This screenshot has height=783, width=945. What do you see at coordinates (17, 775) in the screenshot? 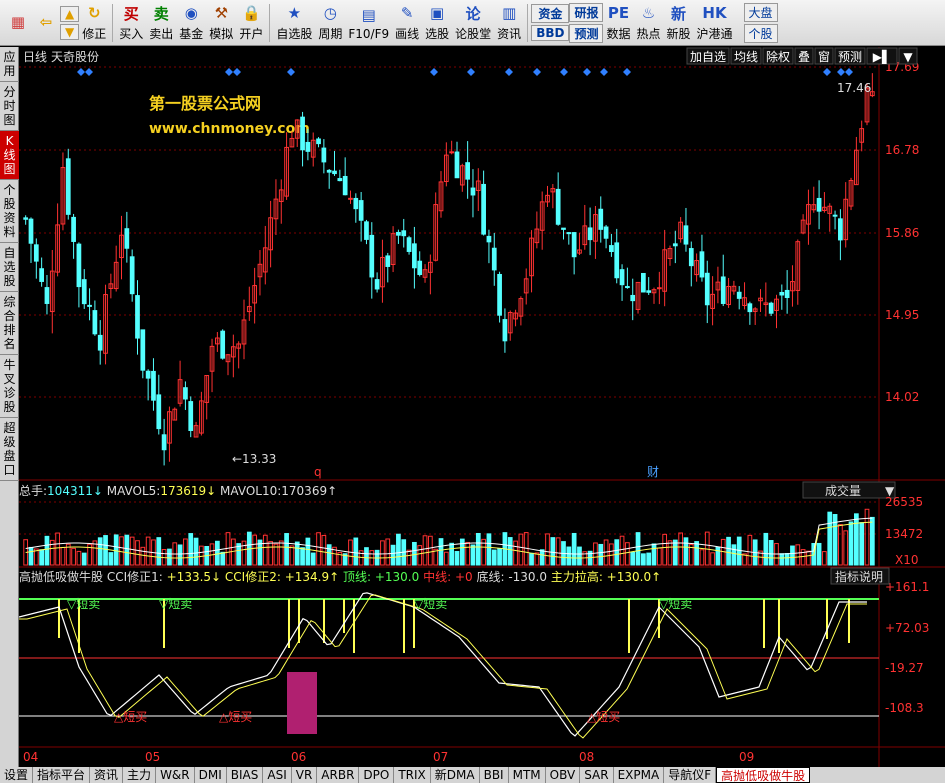
I see `bottom-tab-0: 设置` at bounding box center [17, 775].